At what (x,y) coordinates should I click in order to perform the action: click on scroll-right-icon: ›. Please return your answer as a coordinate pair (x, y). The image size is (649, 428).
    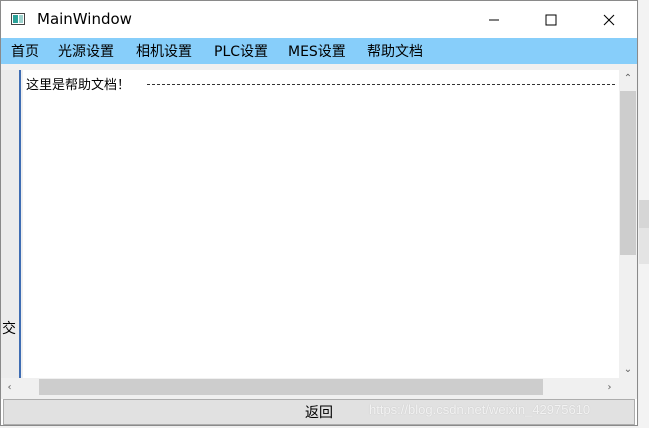
    Looking at the image, I should click on (609, 387).